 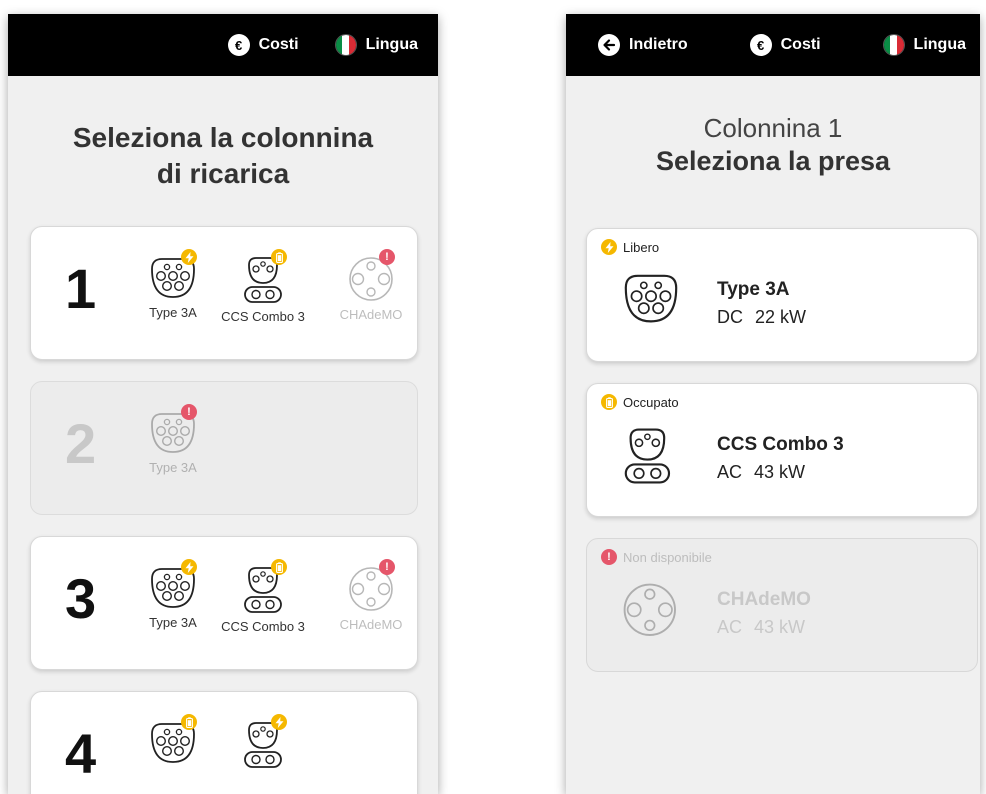 I want to click on back-button: Indietro, so click(x=643, y=45).